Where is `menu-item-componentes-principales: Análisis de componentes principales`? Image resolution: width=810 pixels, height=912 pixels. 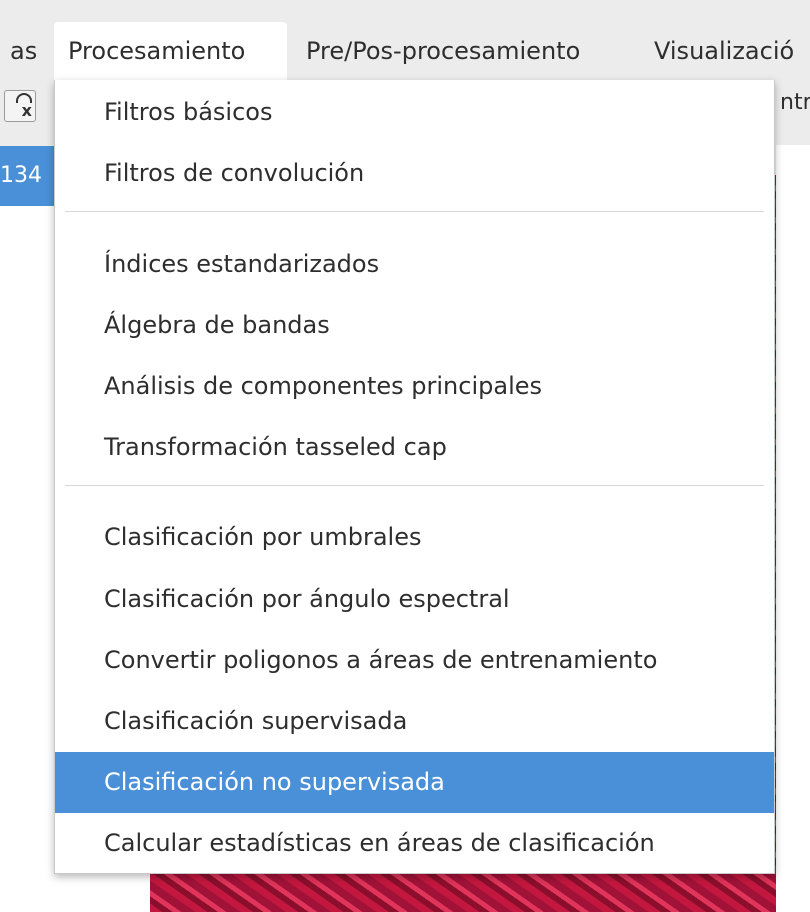 menu-item-componentes-principales: Análisis de componentes principales is located at coordinates (414, 386).